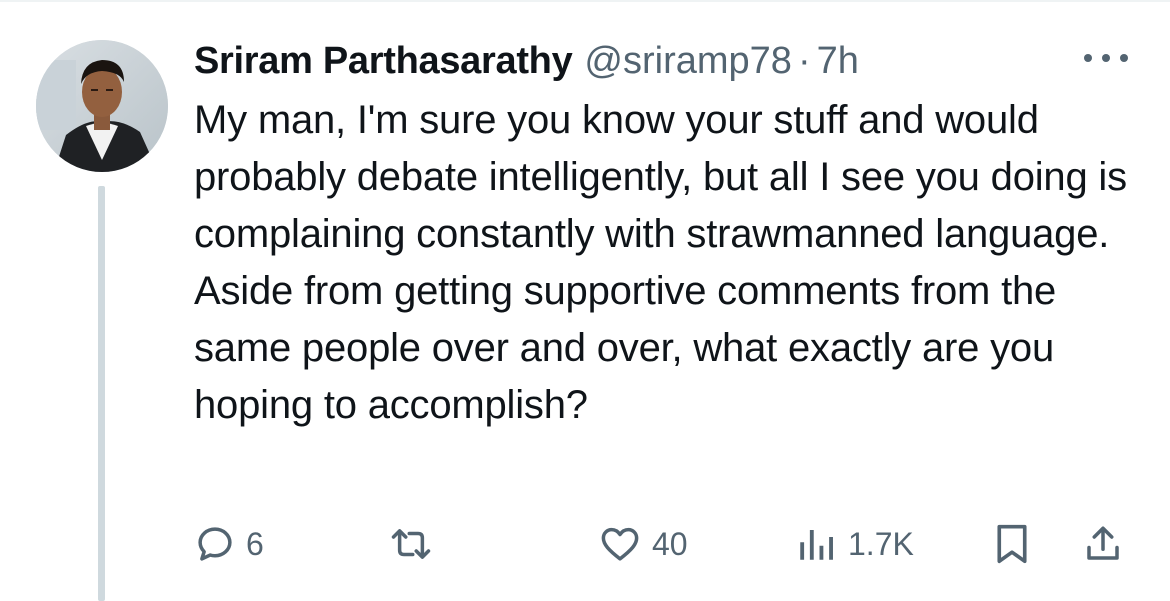 The image size is (1170, 601). What do you see at coordinates (383, 61) in the screenshot?
I see `author-display-name: Sriram Parthasarathy` at bounding box center [383, 61].